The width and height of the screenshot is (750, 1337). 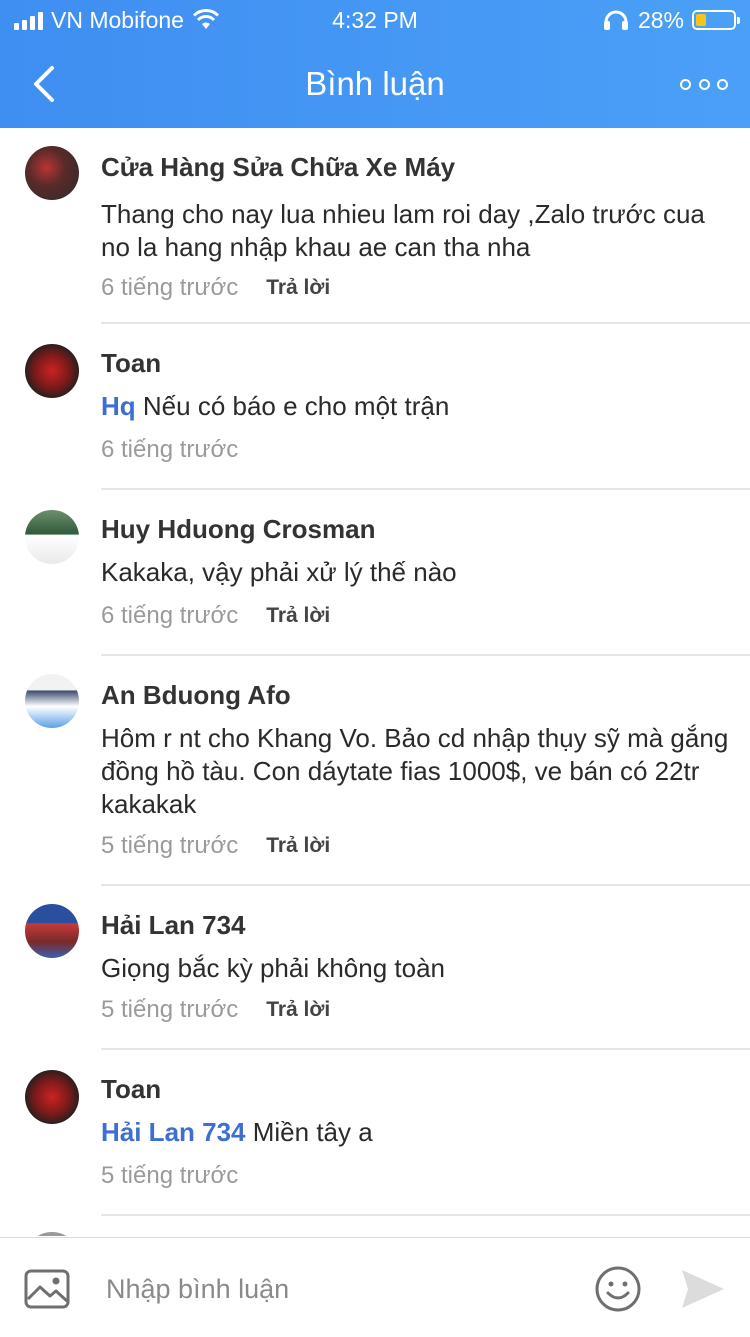 What do you see at coordinates (292, 406) in the screenshot?
I see `comment-body: Nếu có báo e cho một trận` at bounding box center [292, 406].